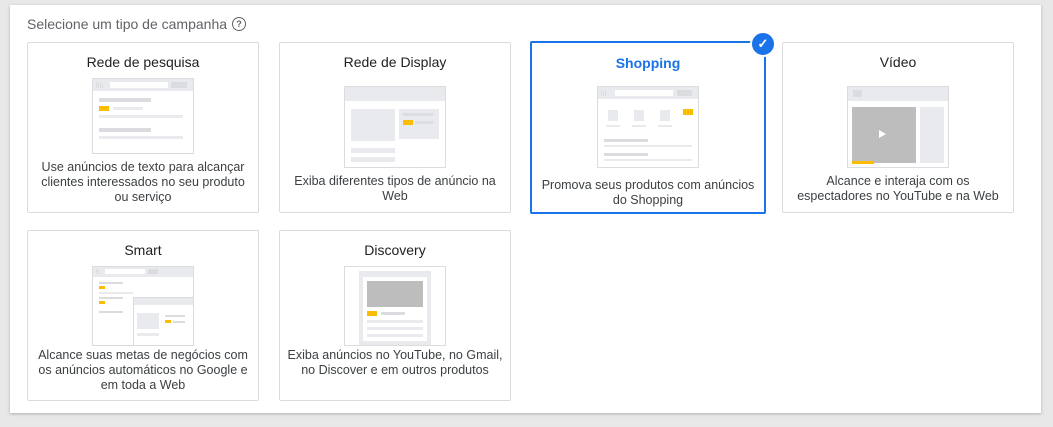 This screenshot has width=1053, height=427. I want to click on discovery-illustration, so click(395, 306).